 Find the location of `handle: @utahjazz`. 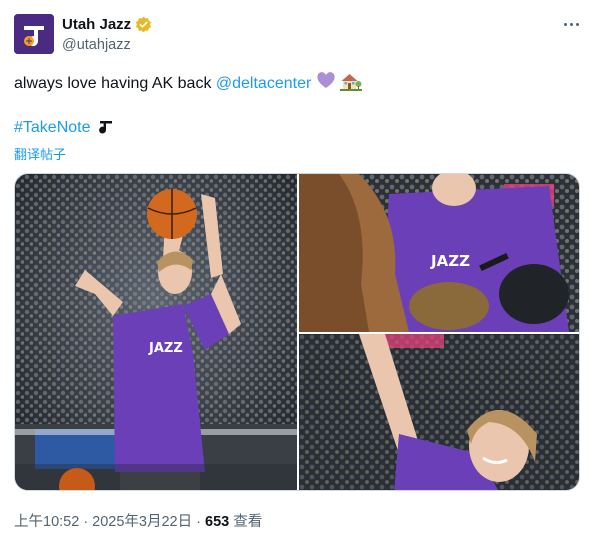

handle: @utahjazz is located at coordinates (96, 45).